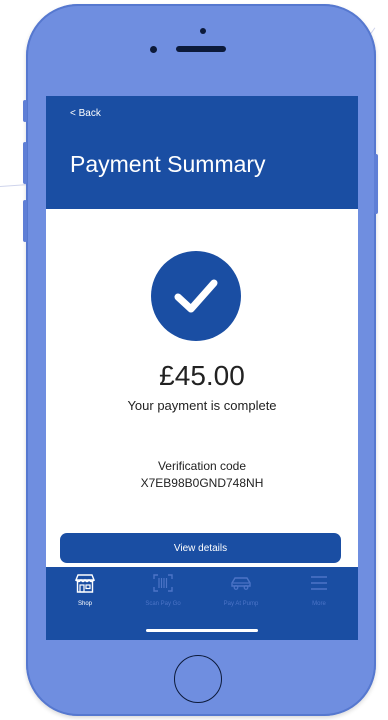  What do you see at coordinates (376, 184) in the screenshot?
I see `power-button` at bounding box center [376, 184].